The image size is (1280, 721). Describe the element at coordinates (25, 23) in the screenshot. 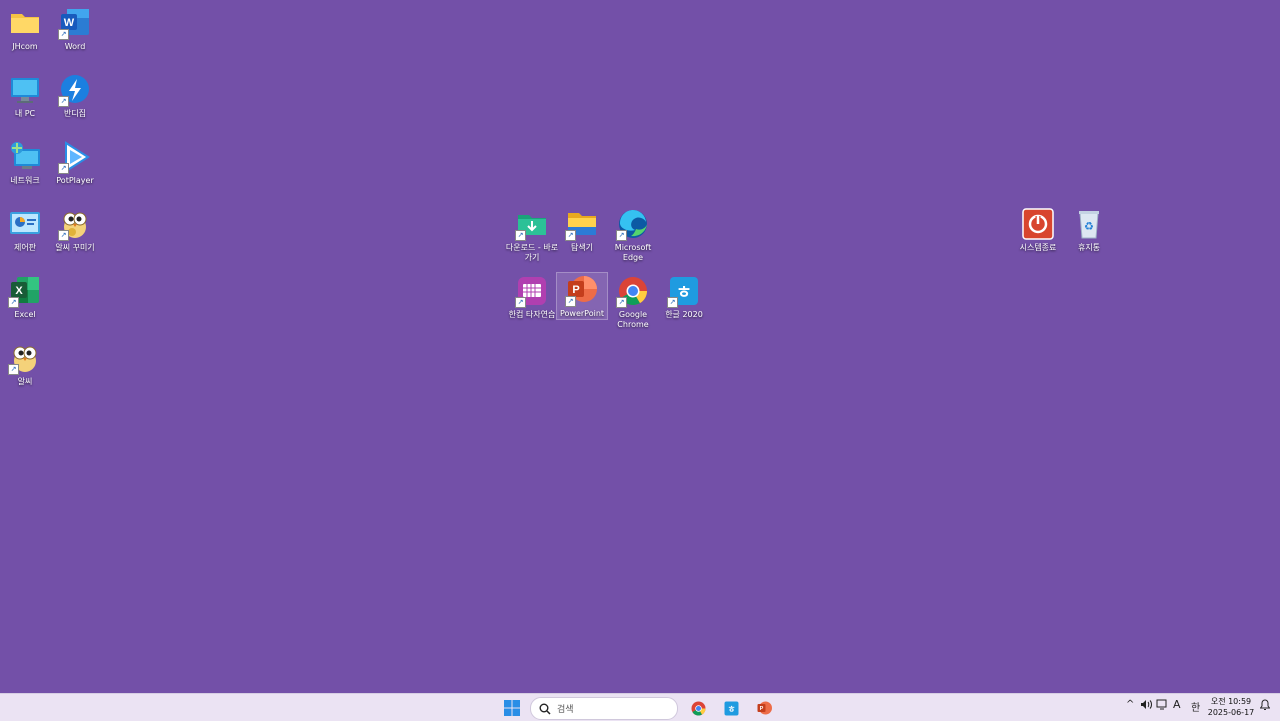

I see `folder-icon` at that location.